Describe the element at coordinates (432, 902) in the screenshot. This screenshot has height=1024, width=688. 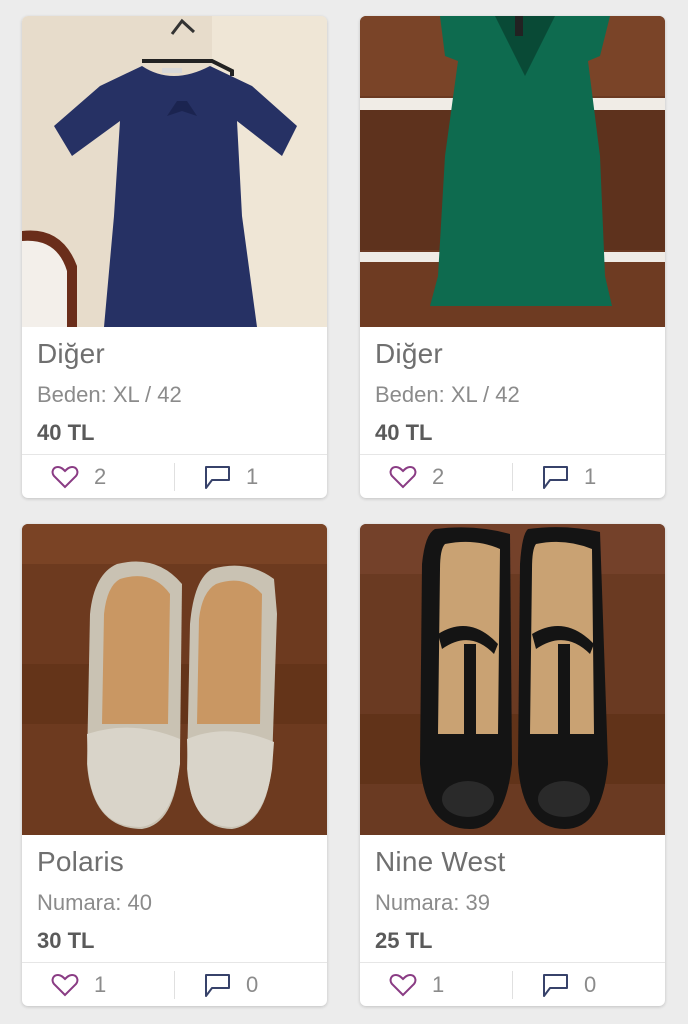
I see `product-size: Numara: 39` at that location.